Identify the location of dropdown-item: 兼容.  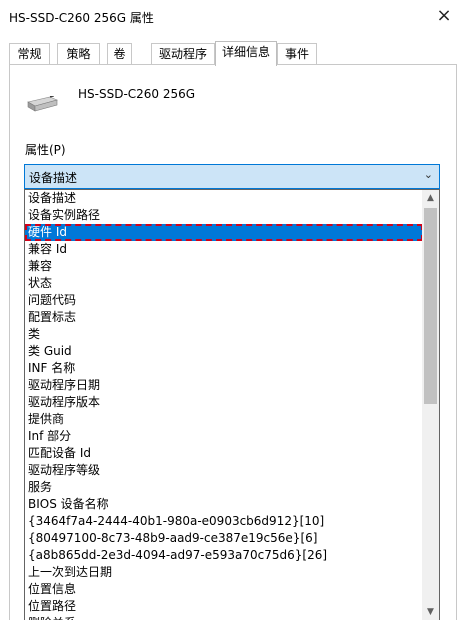
(224, 266).